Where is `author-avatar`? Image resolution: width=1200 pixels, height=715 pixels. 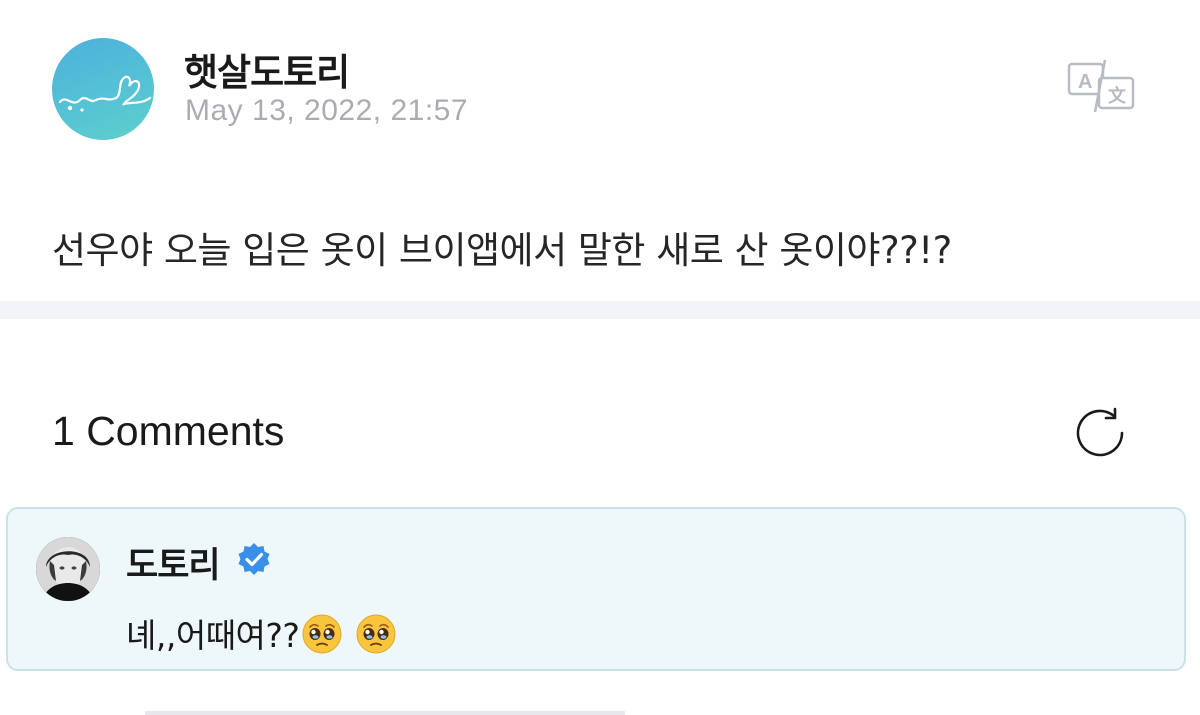 author-avatar is located at coordinates (103, 89).